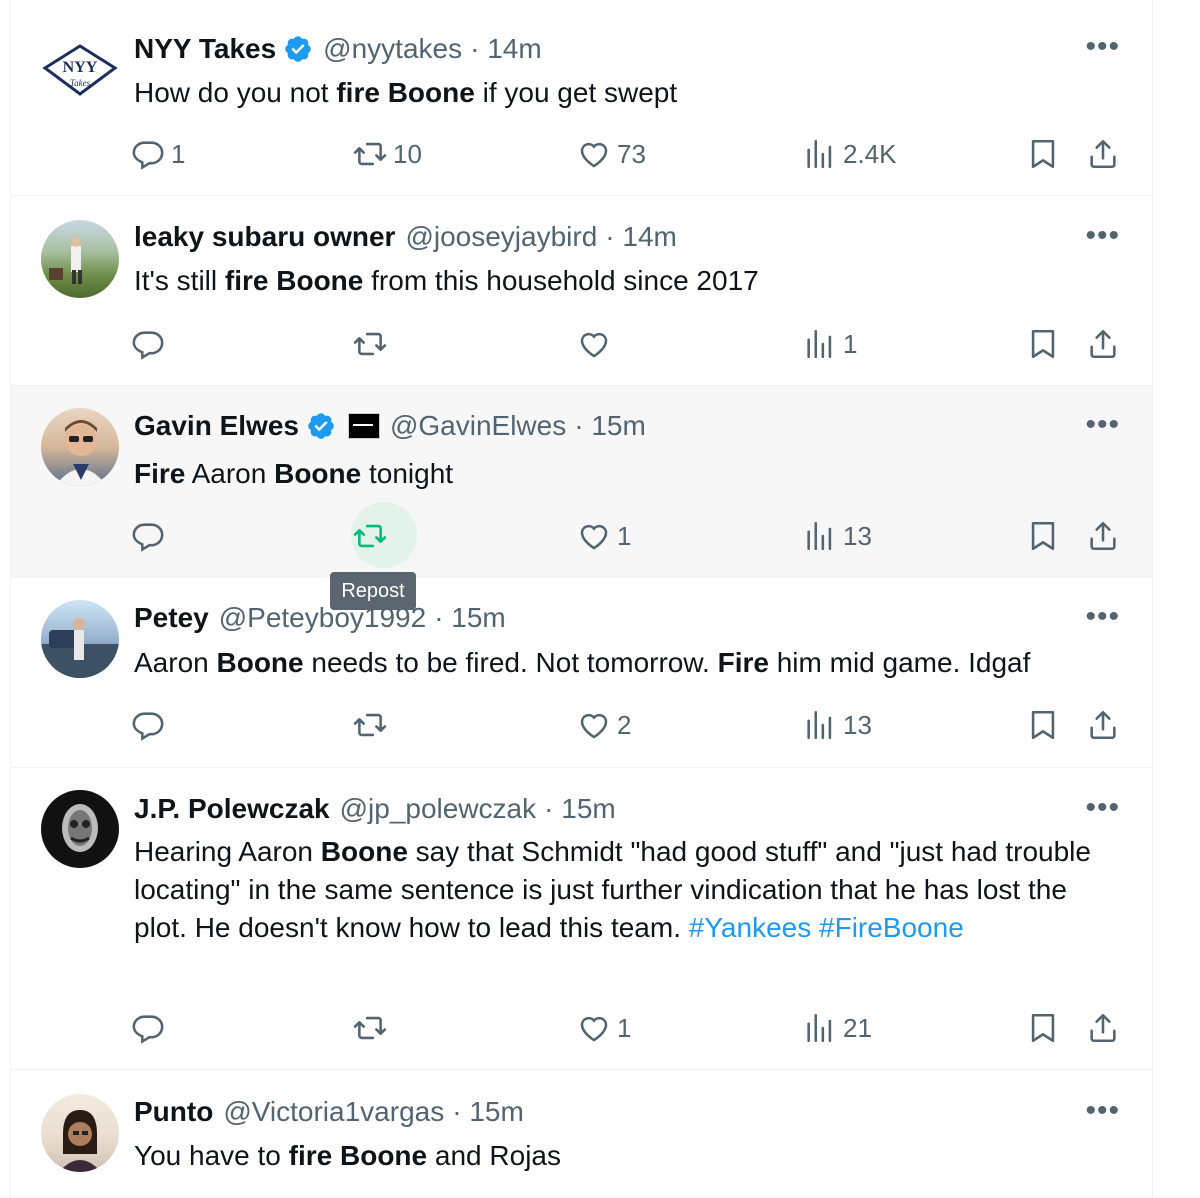 Image resolution: width=1200 pixels, height=1198 pixels. Describe the element at coordinates (205, 49) in the screenshot. I see `display-name: NYY Takes` at that location.